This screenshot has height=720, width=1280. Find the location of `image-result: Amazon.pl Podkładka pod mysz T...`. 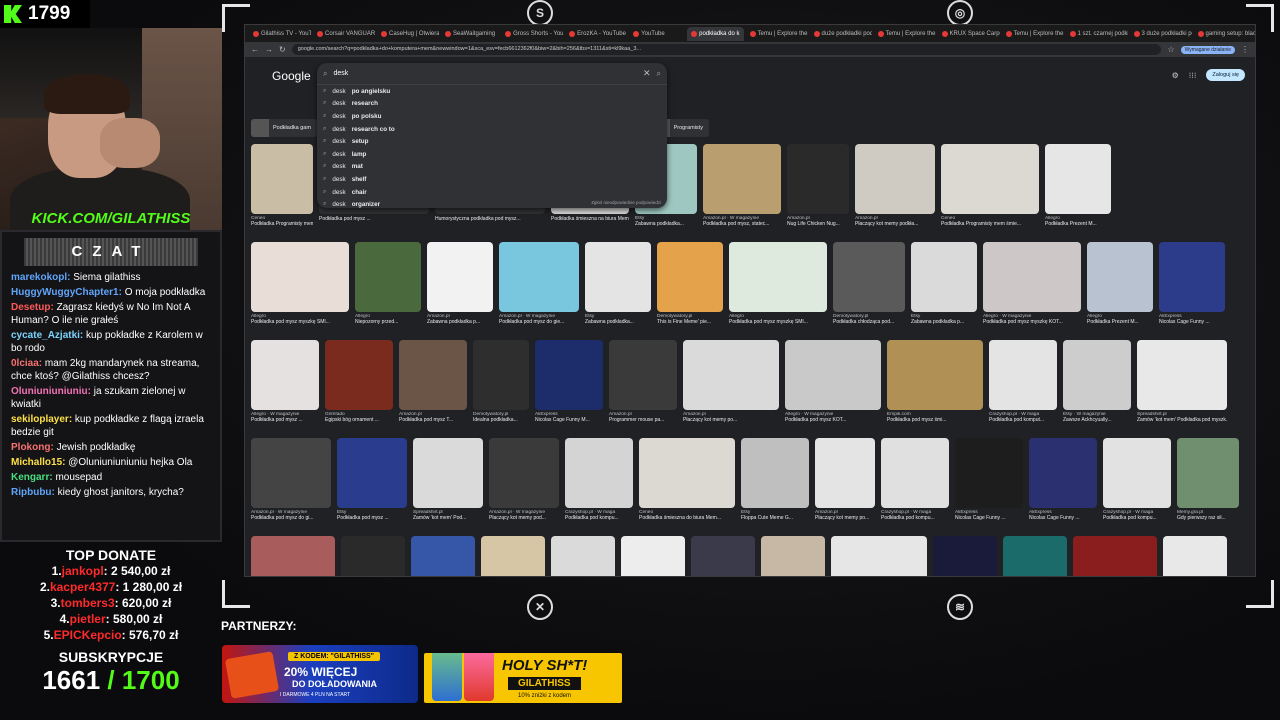

image-result: Amazon.pl Podkładka pod mysz T... is located at coordinates (433, 384).